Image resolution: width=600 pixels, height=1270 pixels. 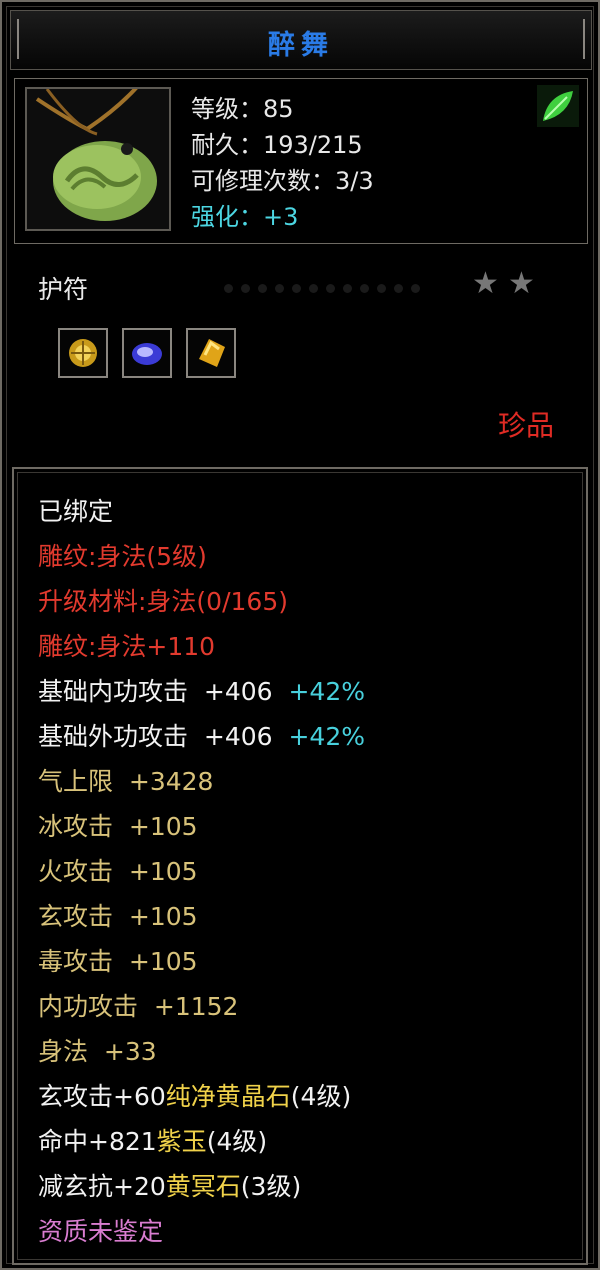 I want to click on base-internal-attack: 基础内功攻击 +406 +42%, so click(x=201, y=692).